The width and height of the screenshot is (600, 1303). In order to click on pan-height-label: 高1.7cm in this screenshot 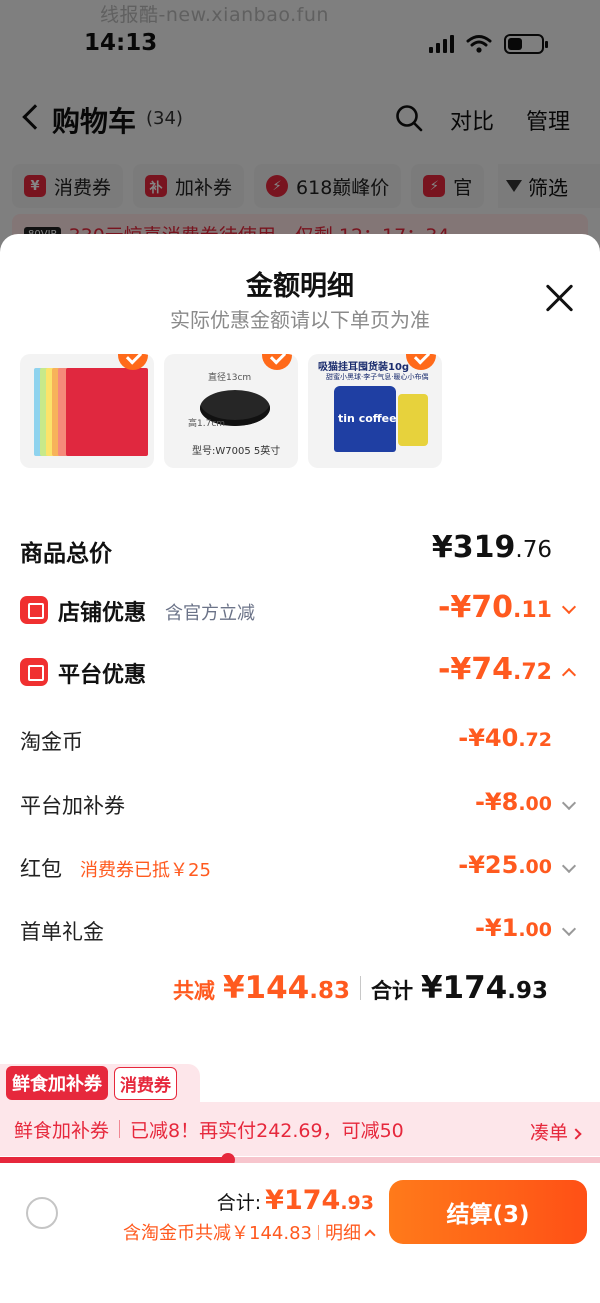, I will do `click(207, 424)`.